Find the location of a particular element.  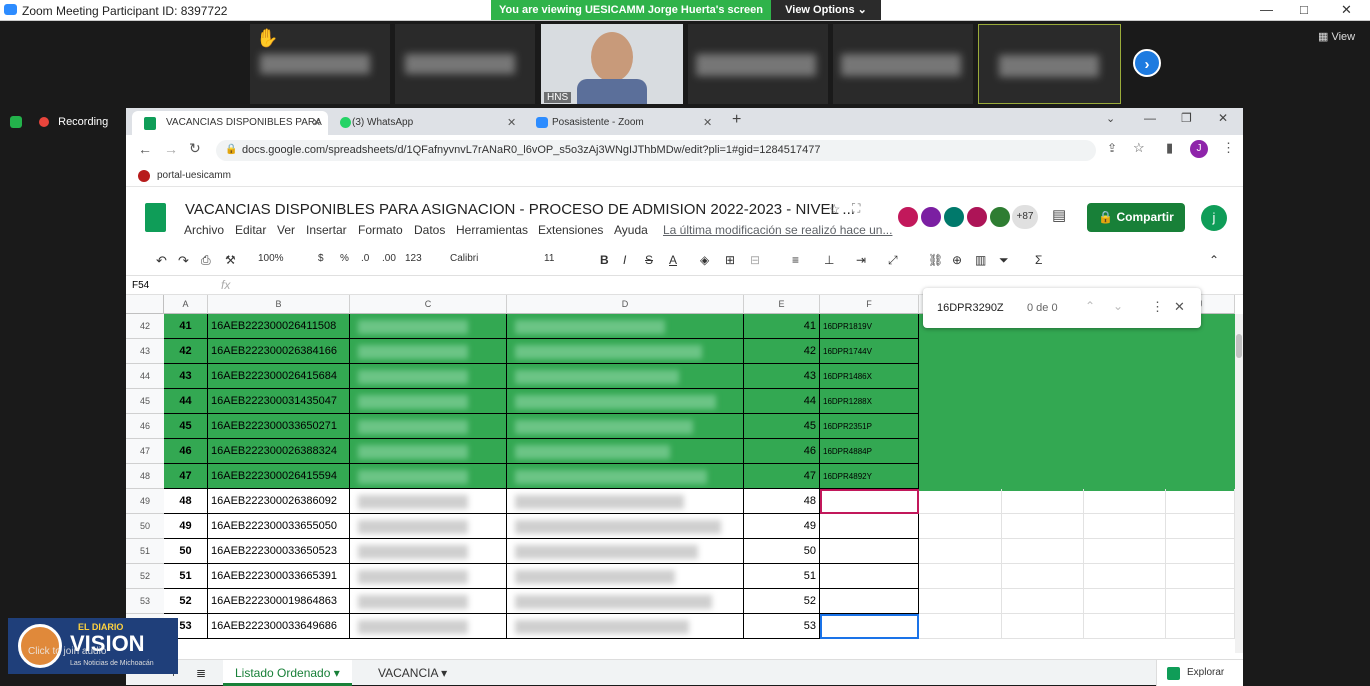

row-header: 53 is located at coordinates (145, 601).